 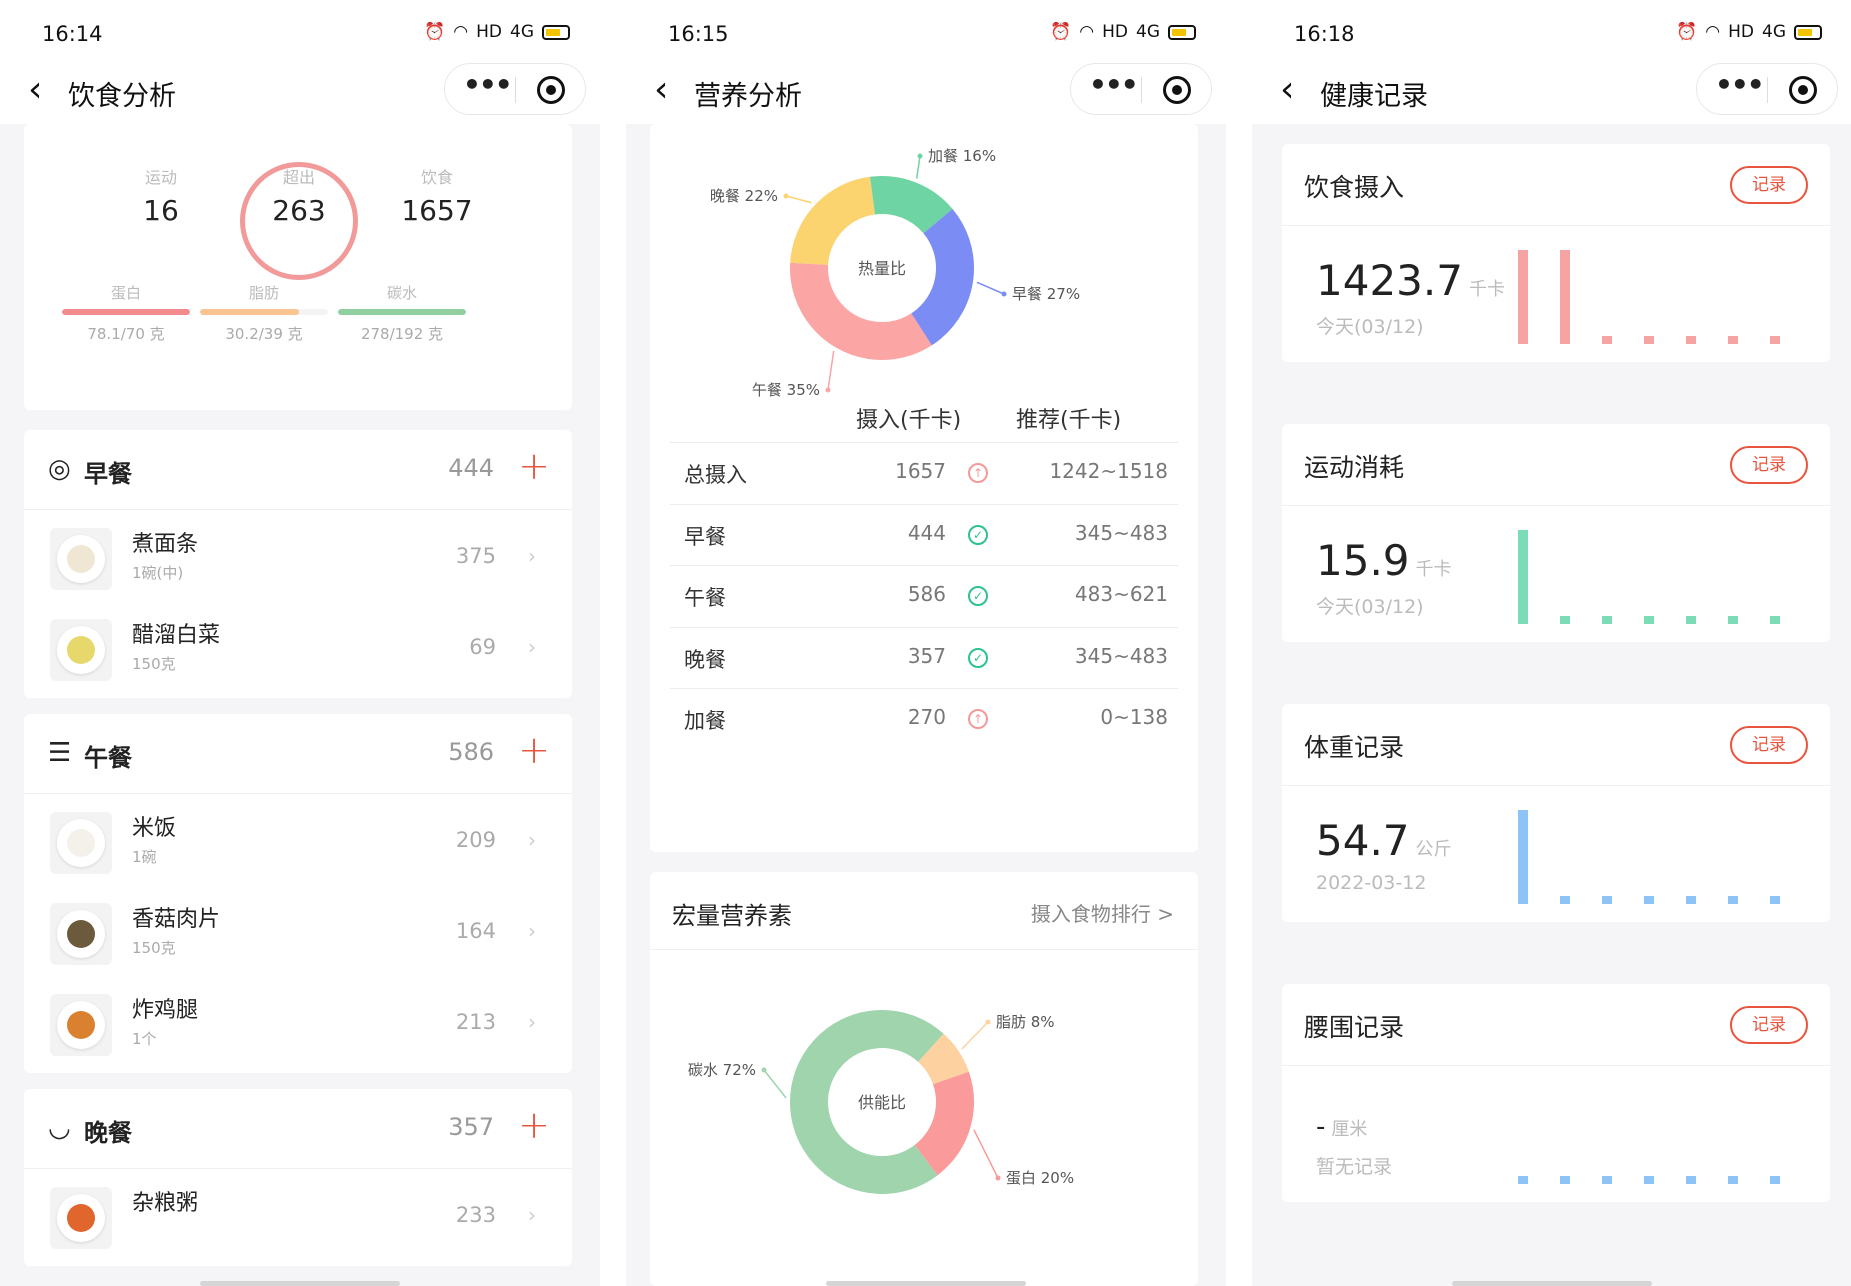 I want to click on macro-bar-fill, so click(x=402, y=312).